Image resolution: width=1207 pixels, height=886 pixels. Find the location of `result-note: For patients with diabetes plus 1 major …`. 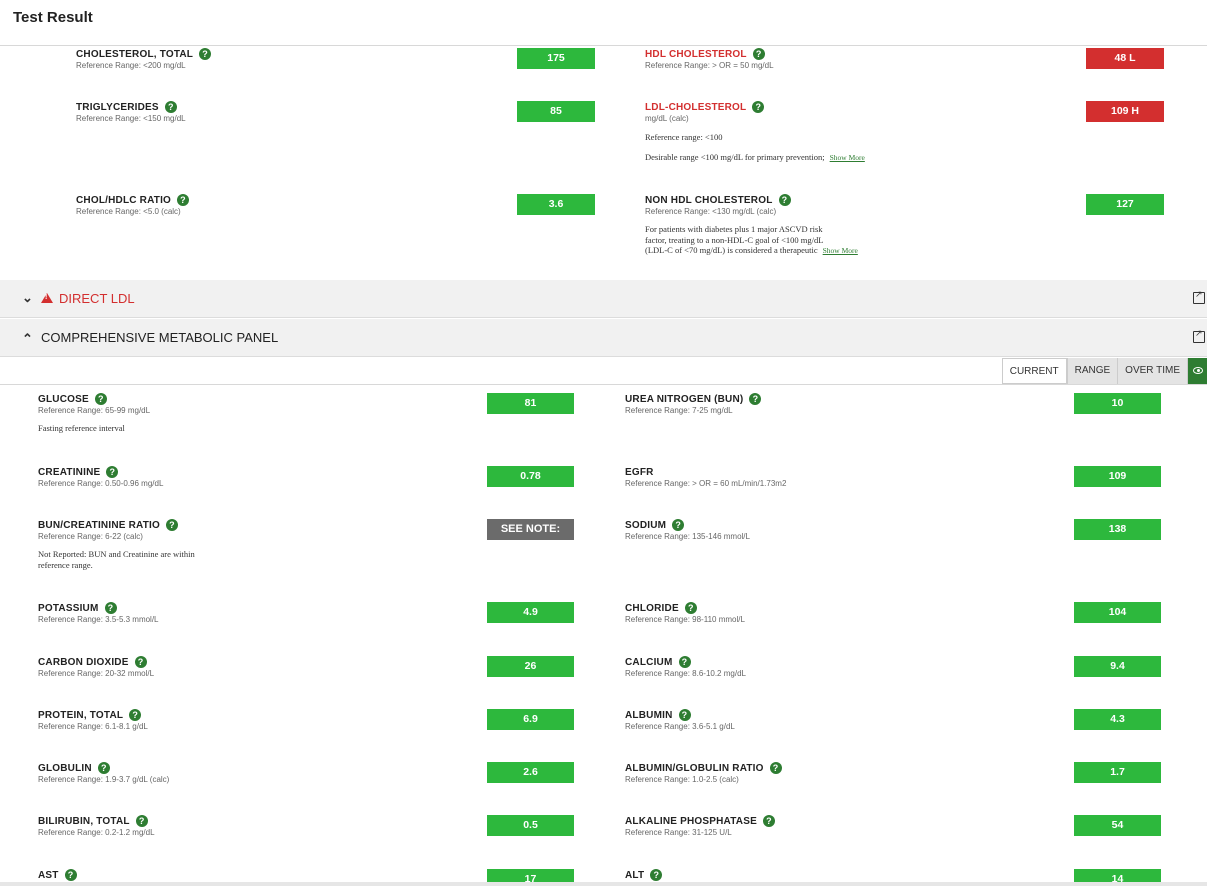

result-note: For patients with diabetes plus 1 major … is located at coordinates (751, 239).